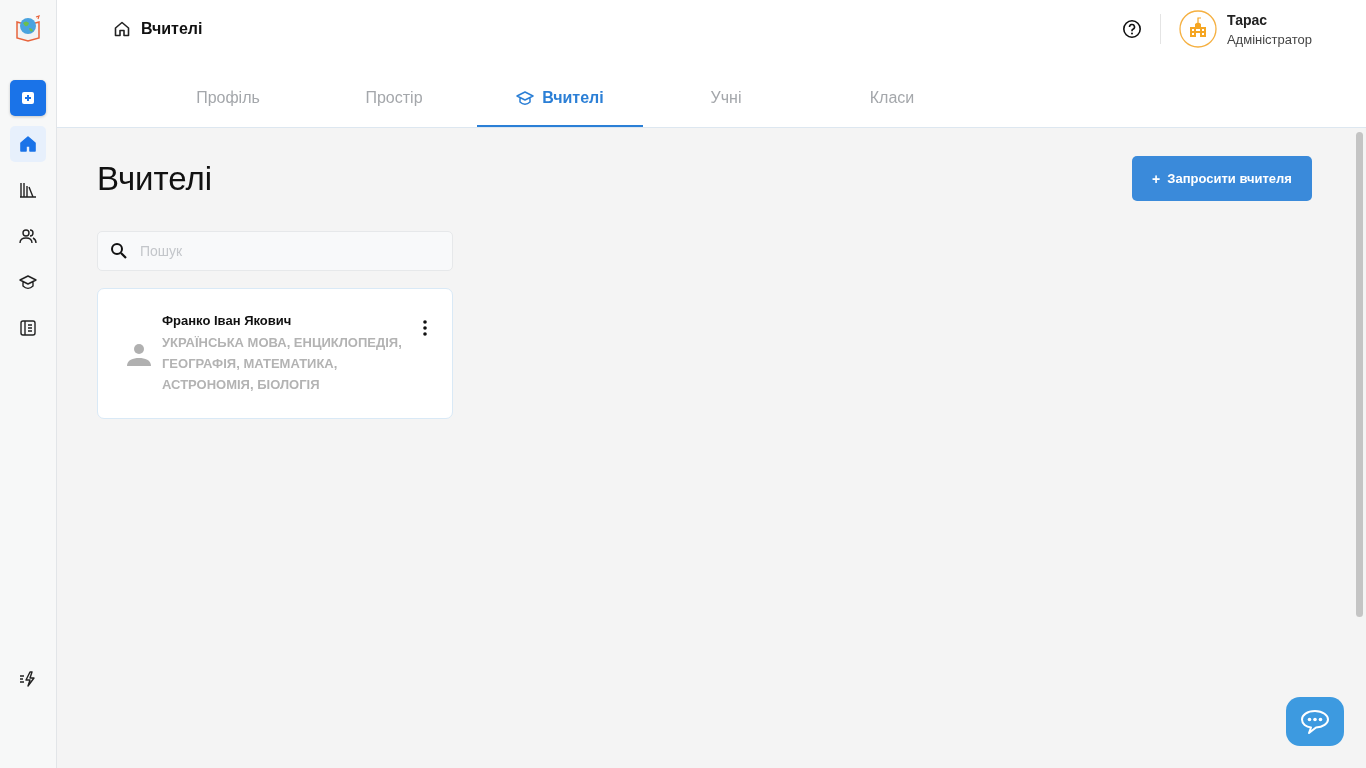 Image resolution: width=1366 pixels, height=768 pixels. I want to click on globe-book-logo, so click(28, 28).